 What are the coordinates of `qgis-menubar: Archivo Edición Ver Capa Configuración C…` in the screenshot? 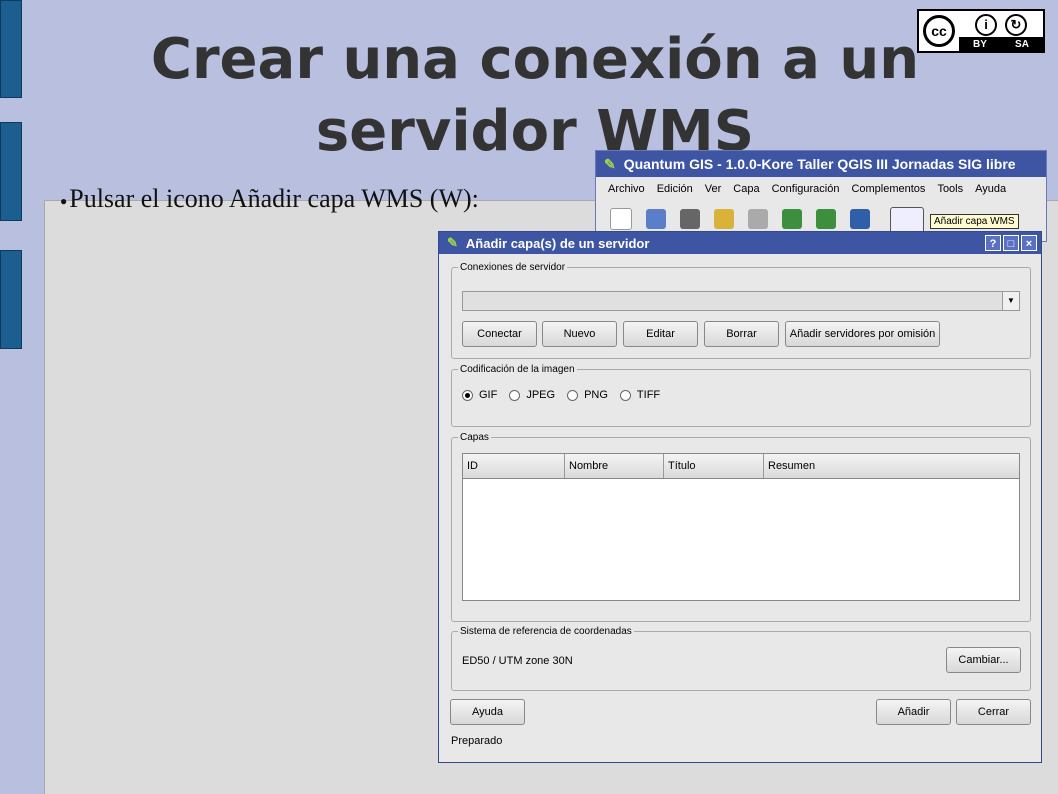 It's located at (821, 189).